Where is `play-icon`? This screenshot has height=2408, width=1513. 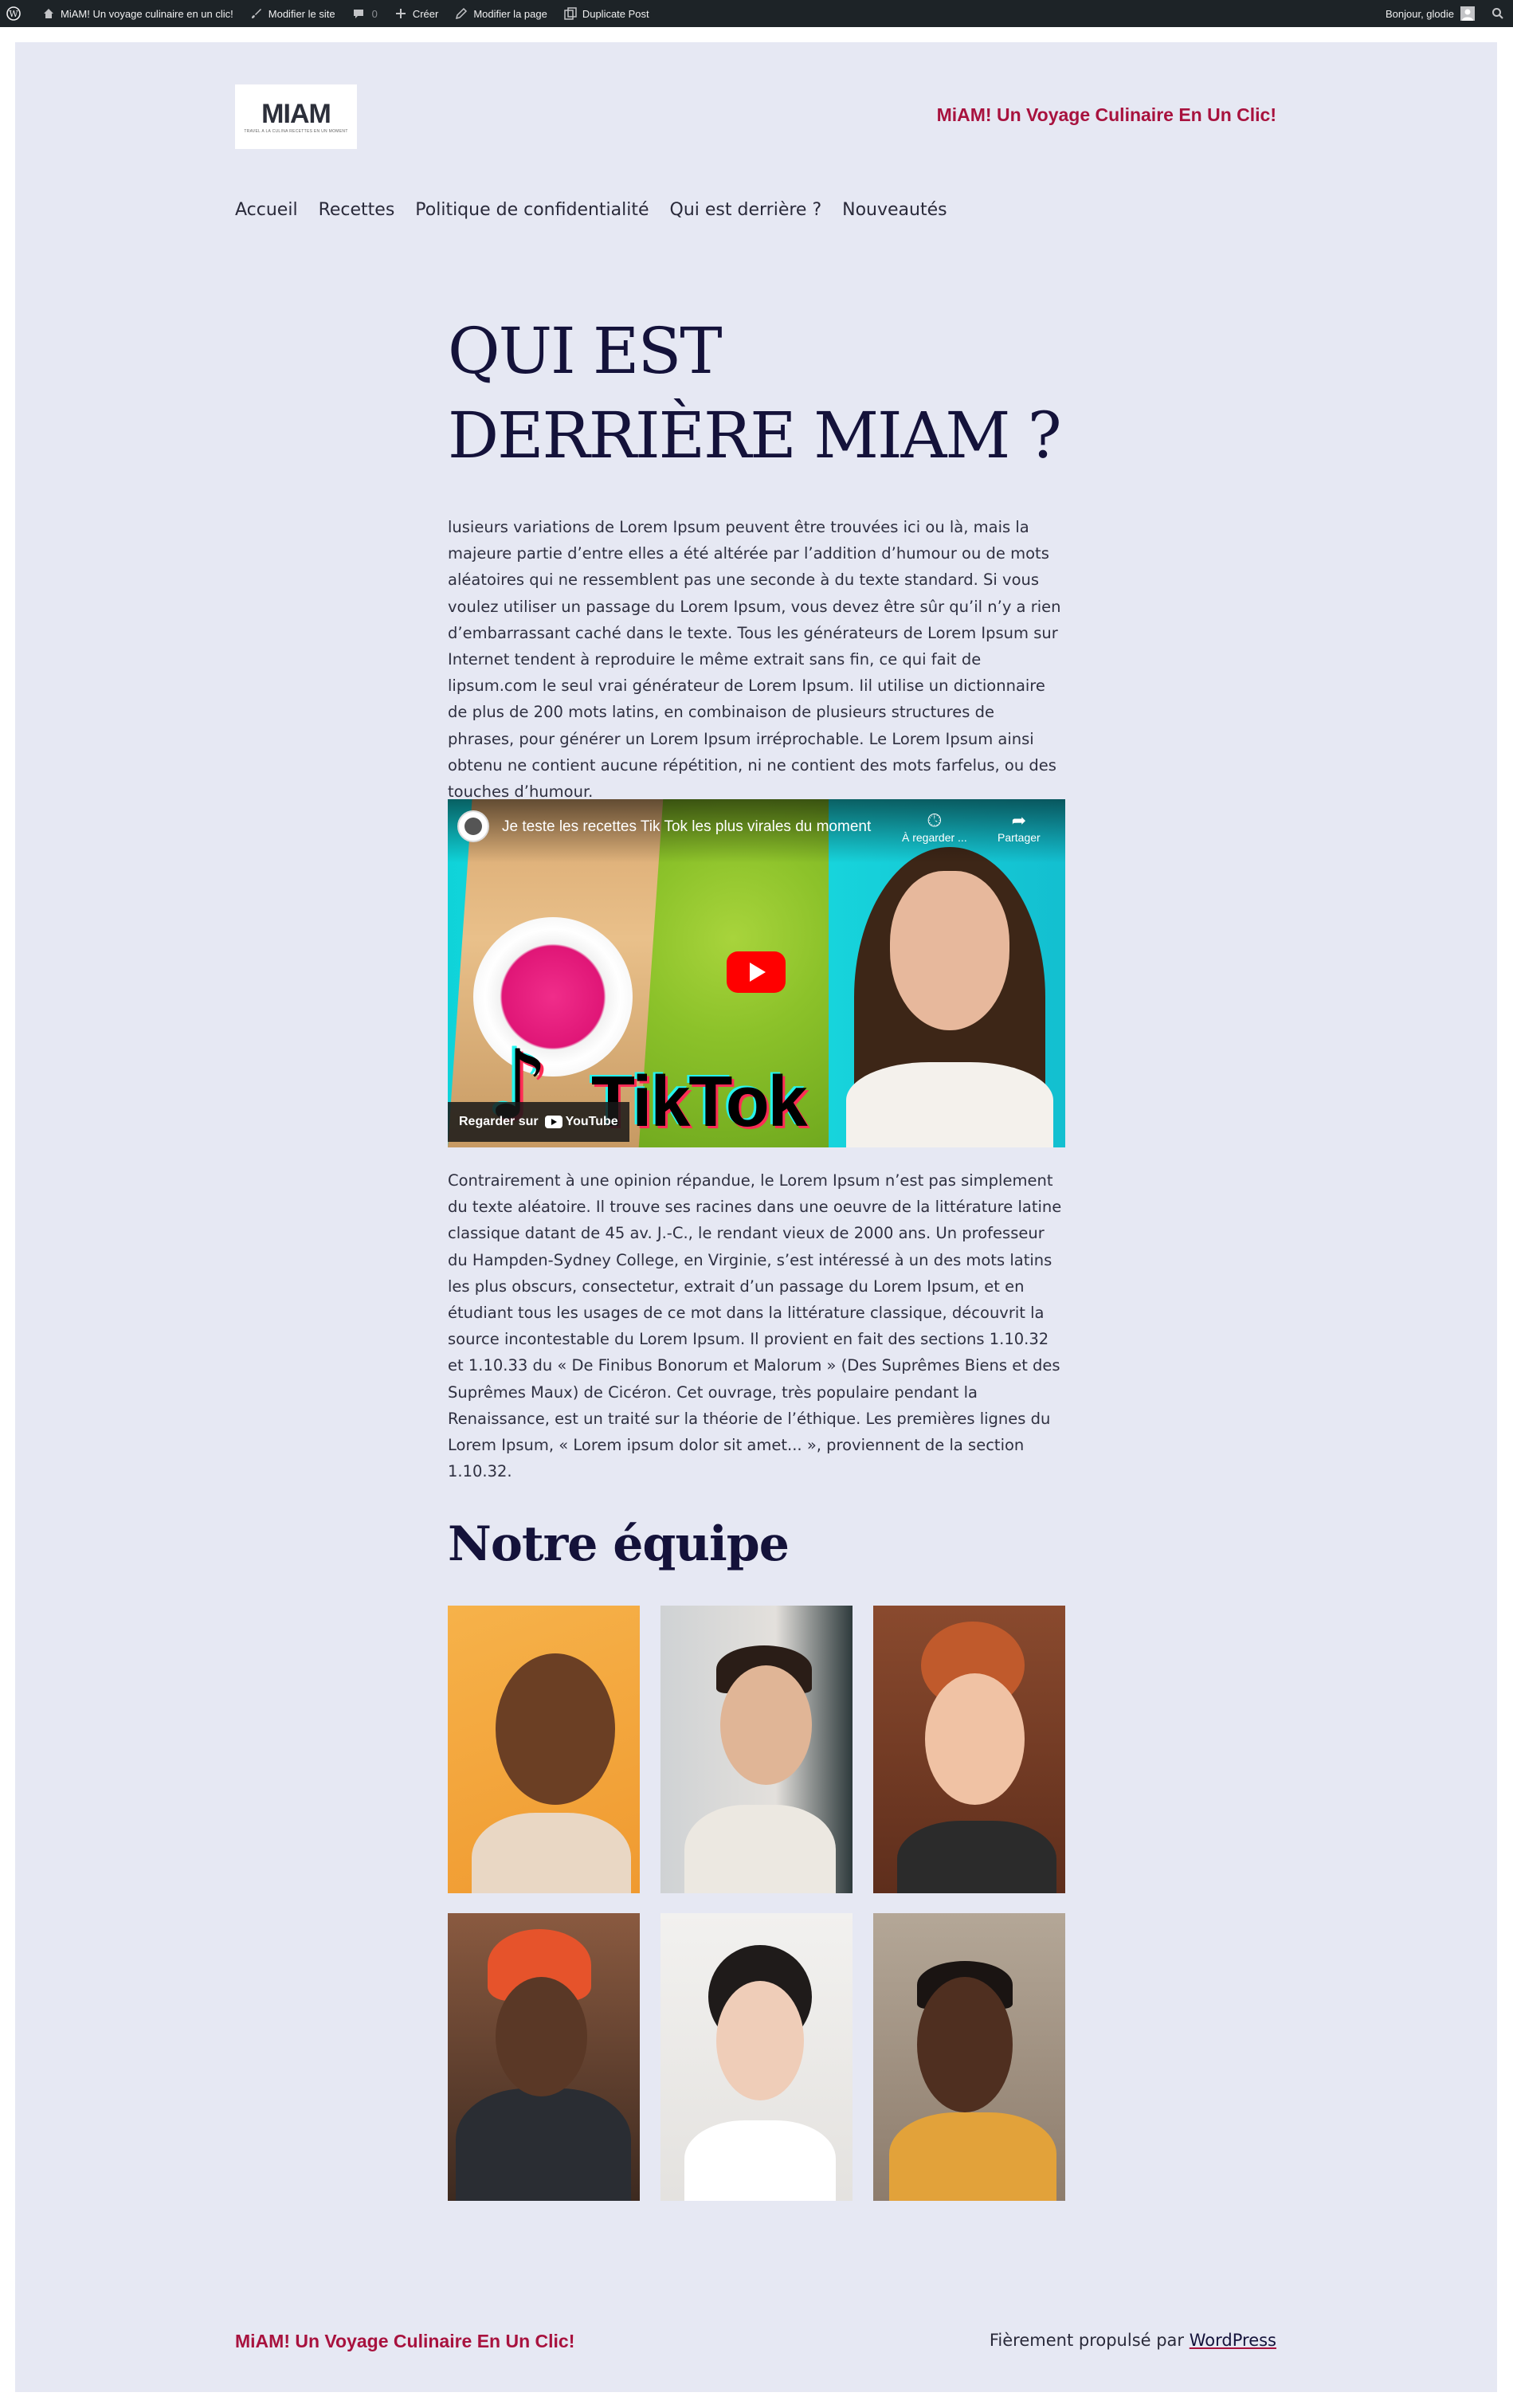
play-icon is located at coordinates (758, 972).